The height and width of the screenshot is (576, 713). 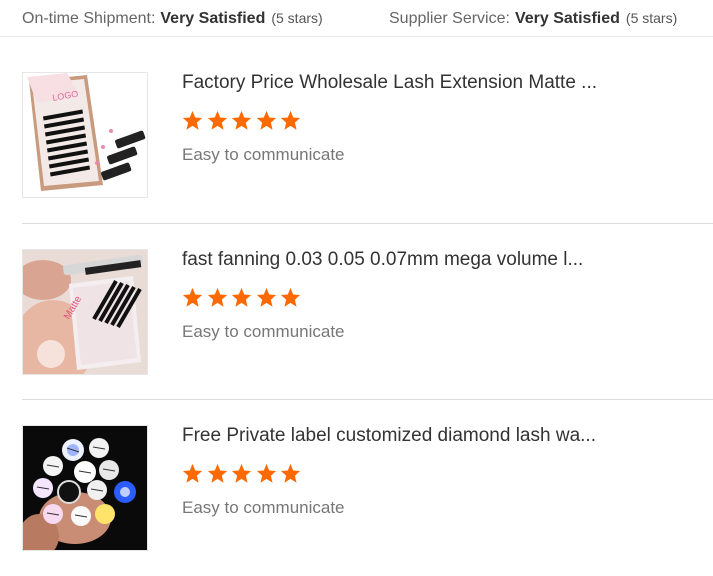 What do you see at coordinates (213, 18) in the screenshot?
I see `on-time-shipment-value: Very Satisfied` at bounding box center [213, 18].